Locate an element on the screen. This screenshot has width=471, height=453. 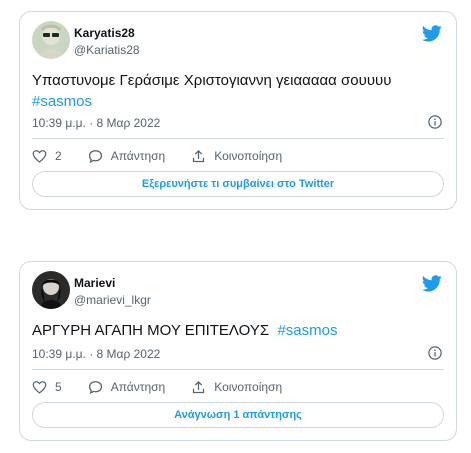
display-name: Karyatis28 is located at coordinates (104, 33).